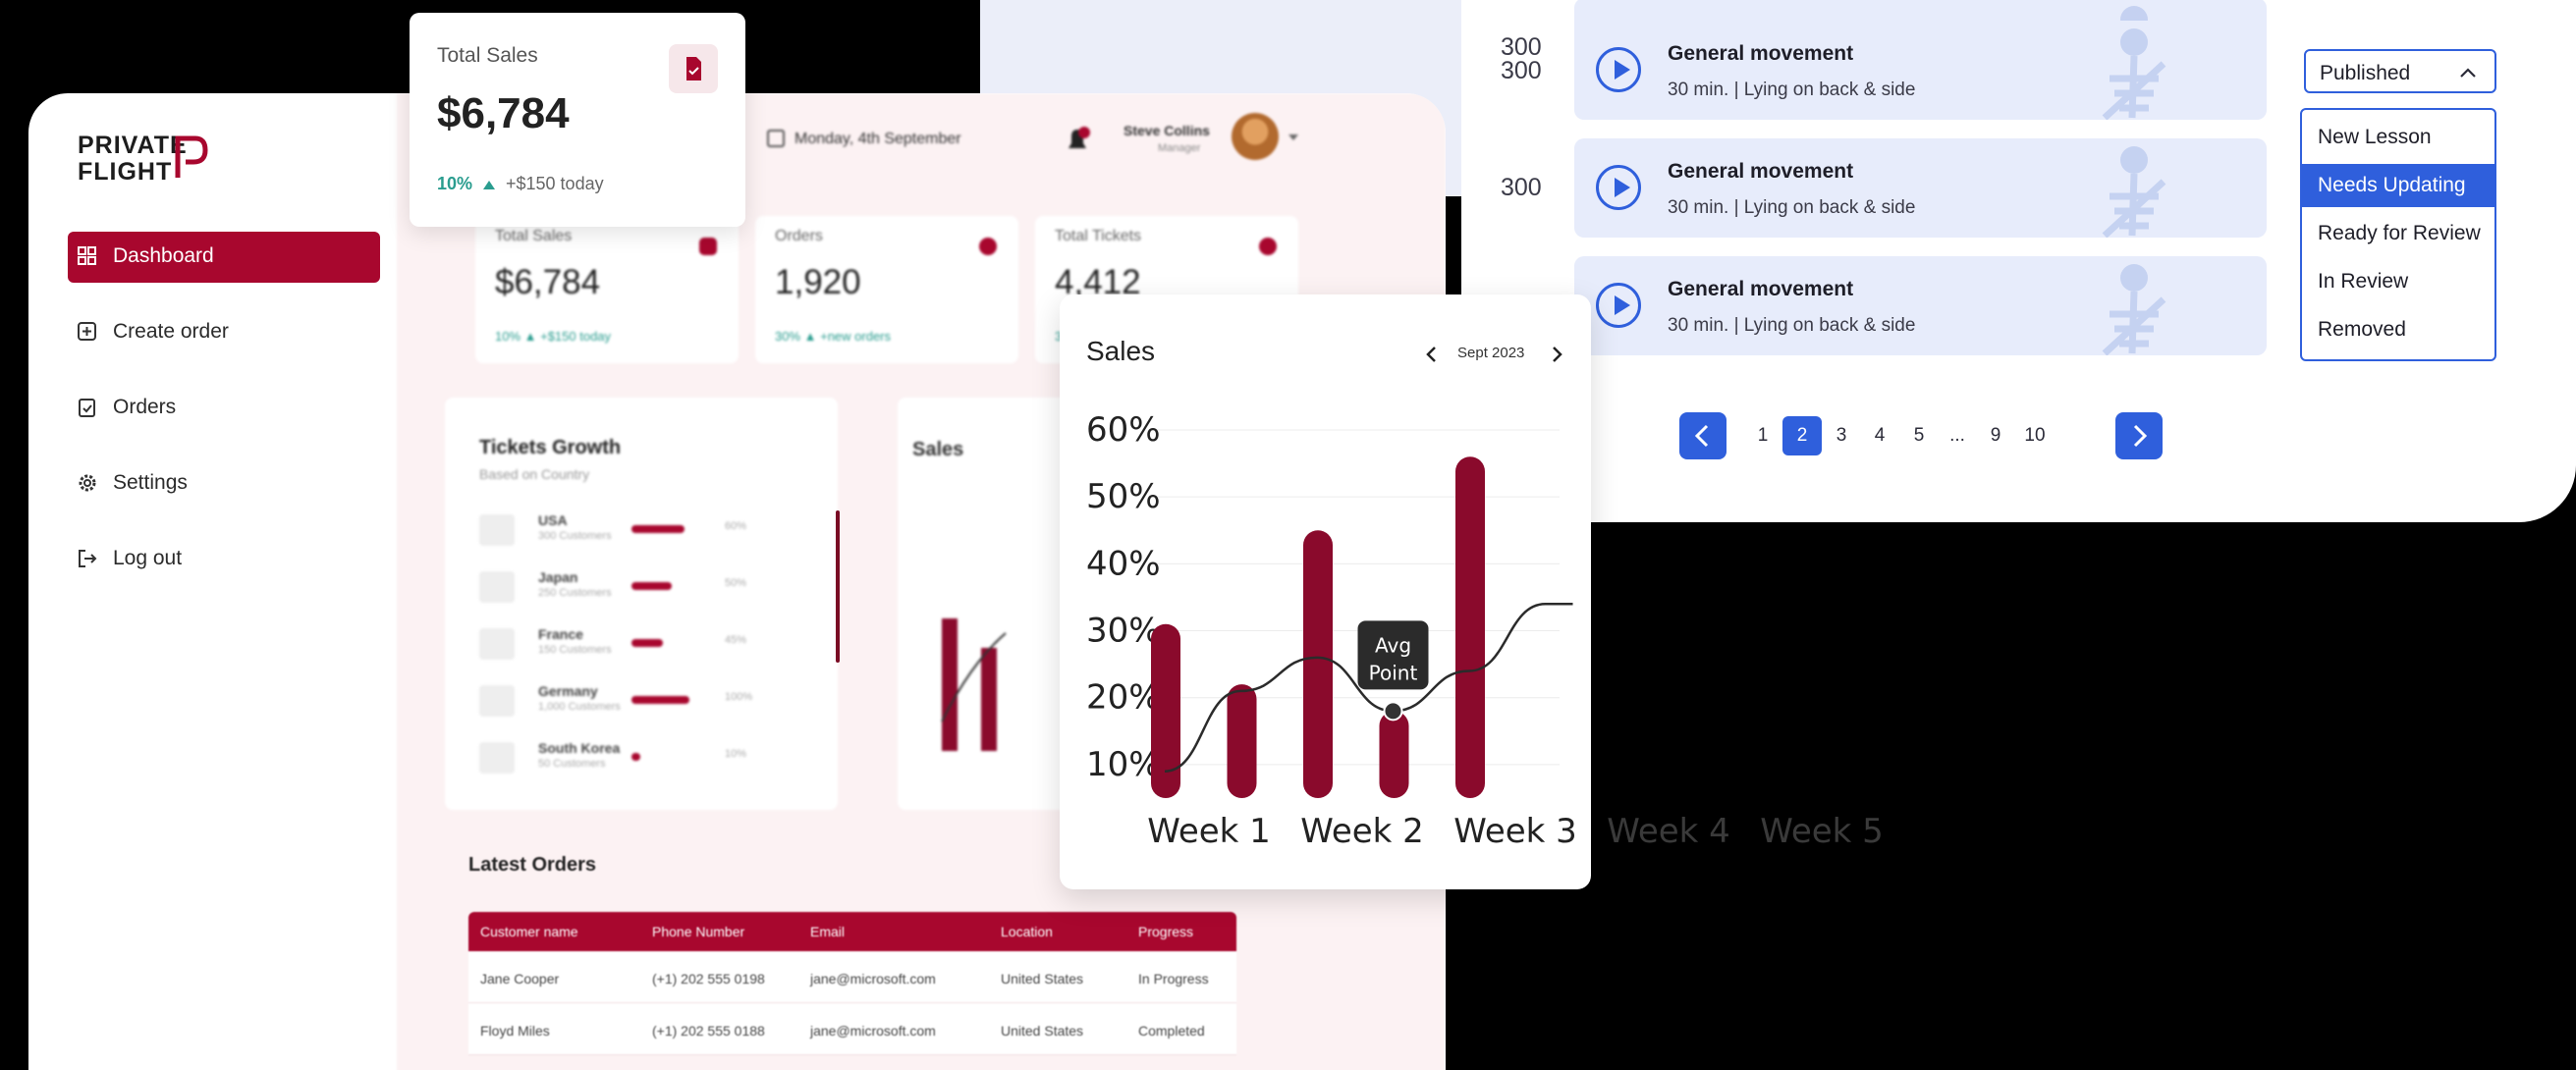  Describe the element at coordinates (2398, 329) in the screenshot. I see `status-option-removed: Removed` at that location.